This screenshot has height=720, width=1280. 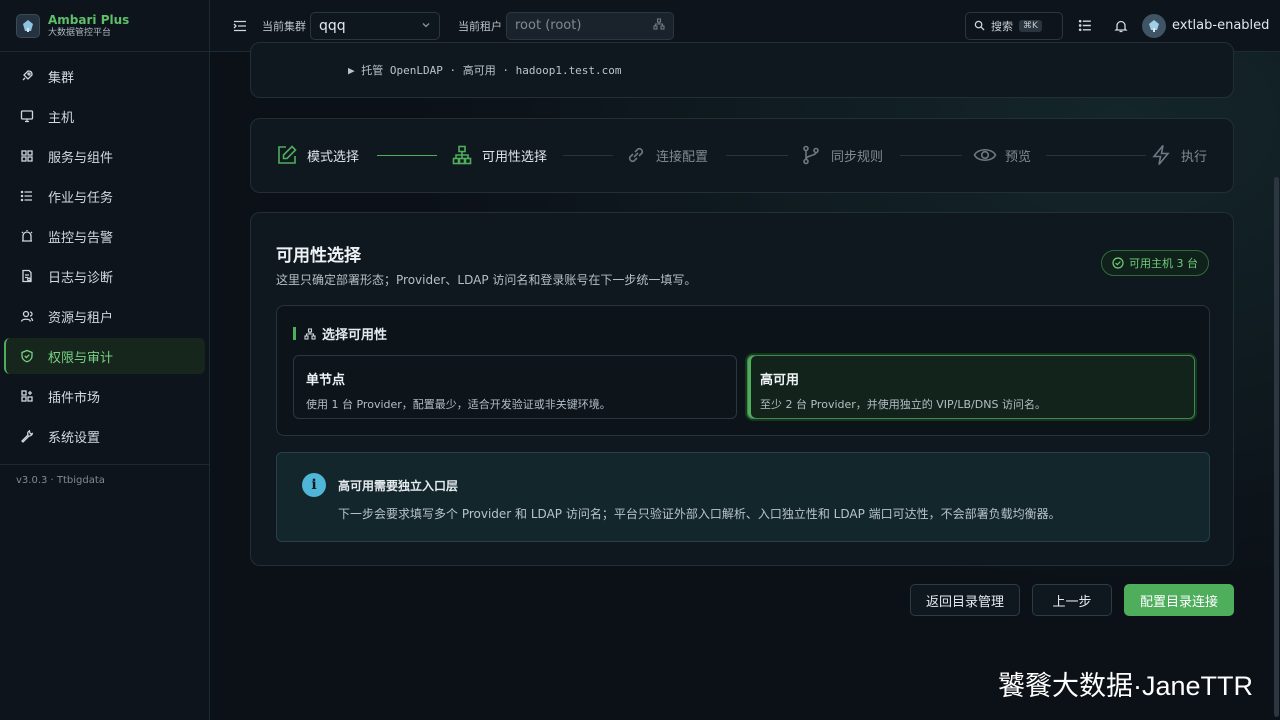 I want to click on search-icon, so click(x=979, y=25).